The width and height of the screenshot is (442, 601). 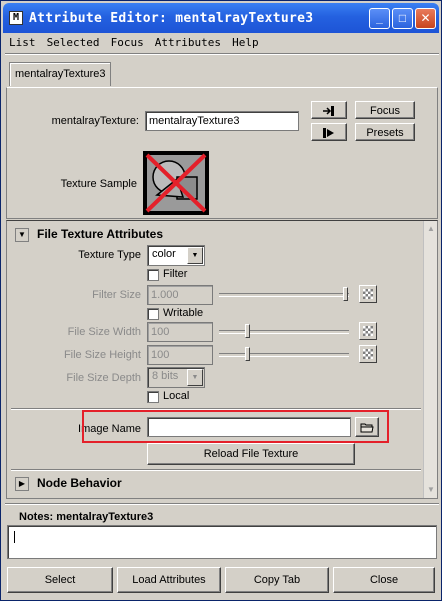 I want to click on expand-arrow-icon: ▶, so click(x=22, y=484).